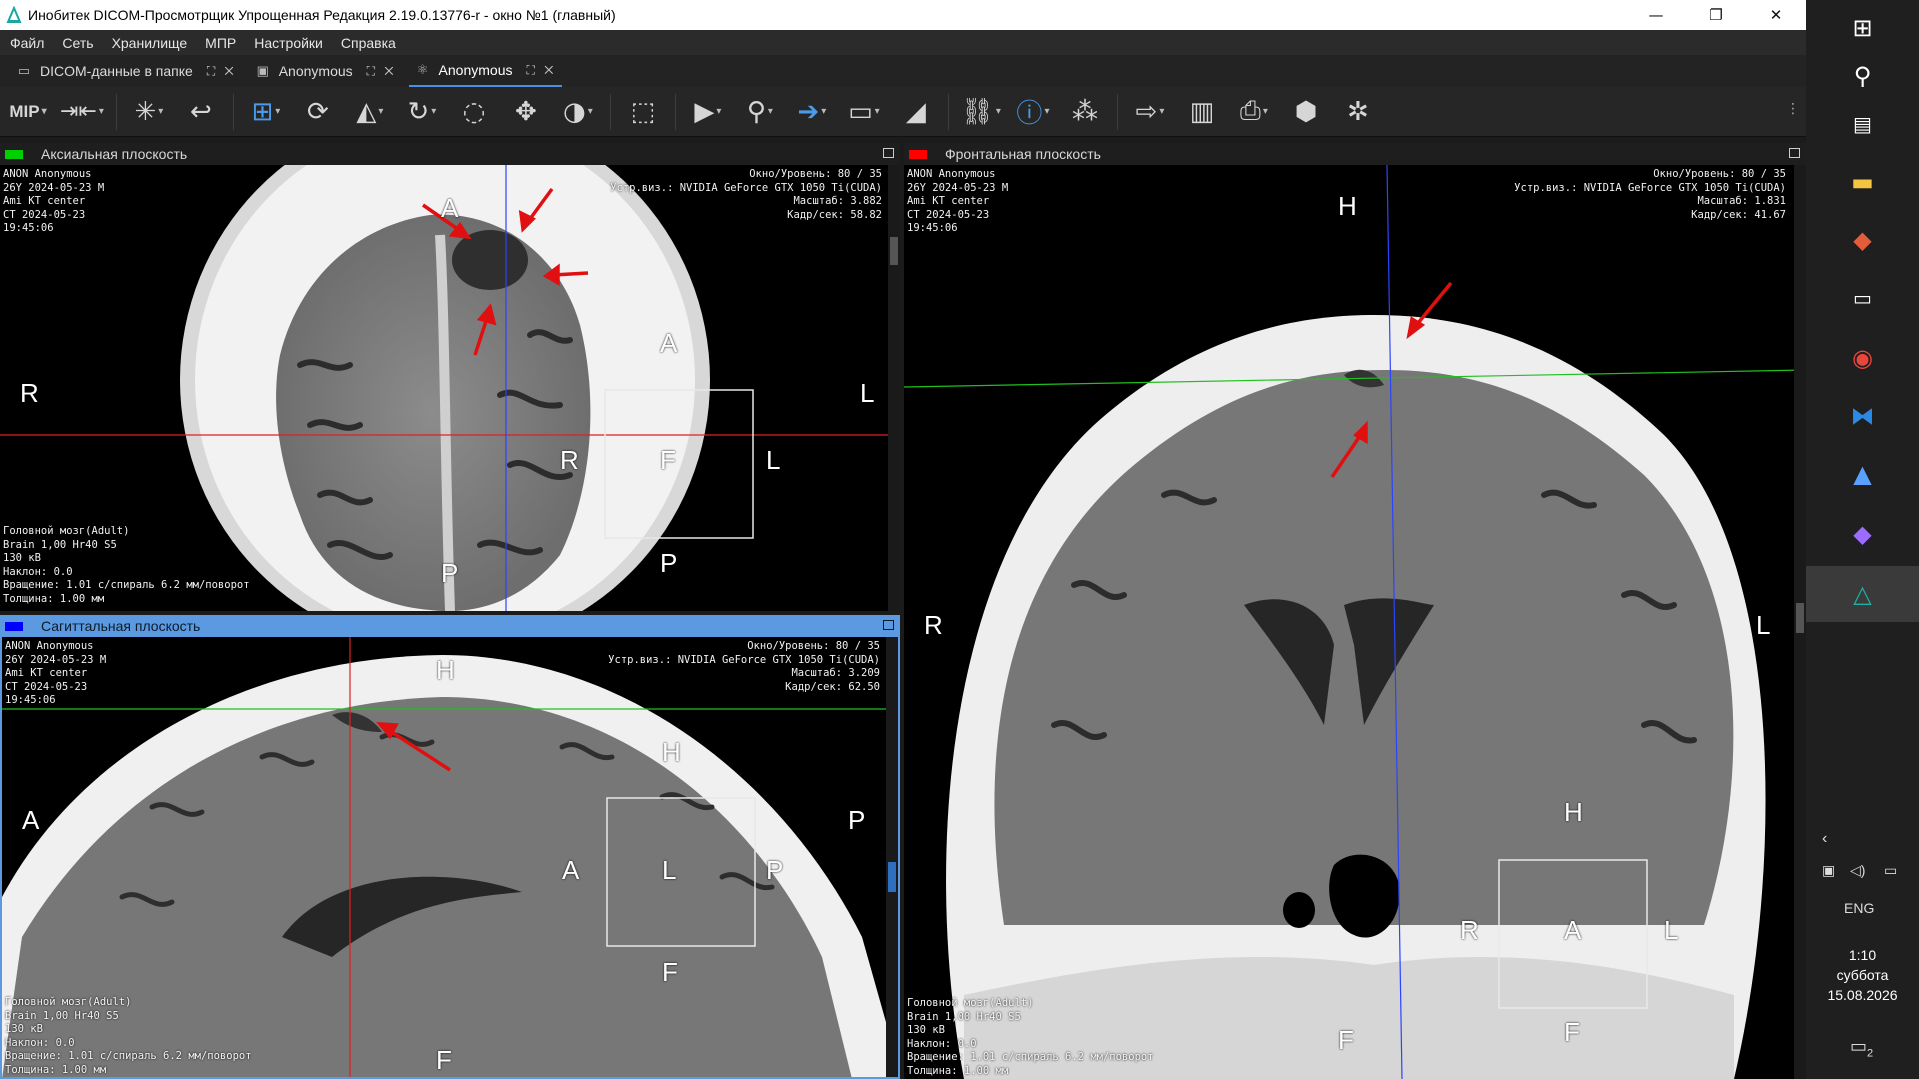 The width and height of the screenshot is (1919, 1079). What do you see at coordinates (318, 112) in the screenshot?
I see `rotate-3d-button: ⟳` at bounding box center [318, 112].